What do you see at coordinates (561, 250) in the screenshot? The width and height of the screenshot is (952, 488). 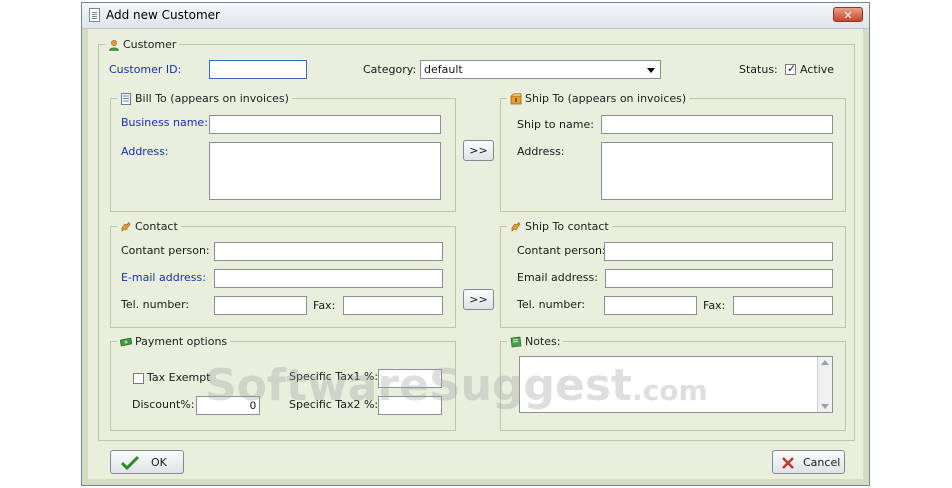 I see `ship-contact-person-label: Contant person:` at bounding box center [561, 250].